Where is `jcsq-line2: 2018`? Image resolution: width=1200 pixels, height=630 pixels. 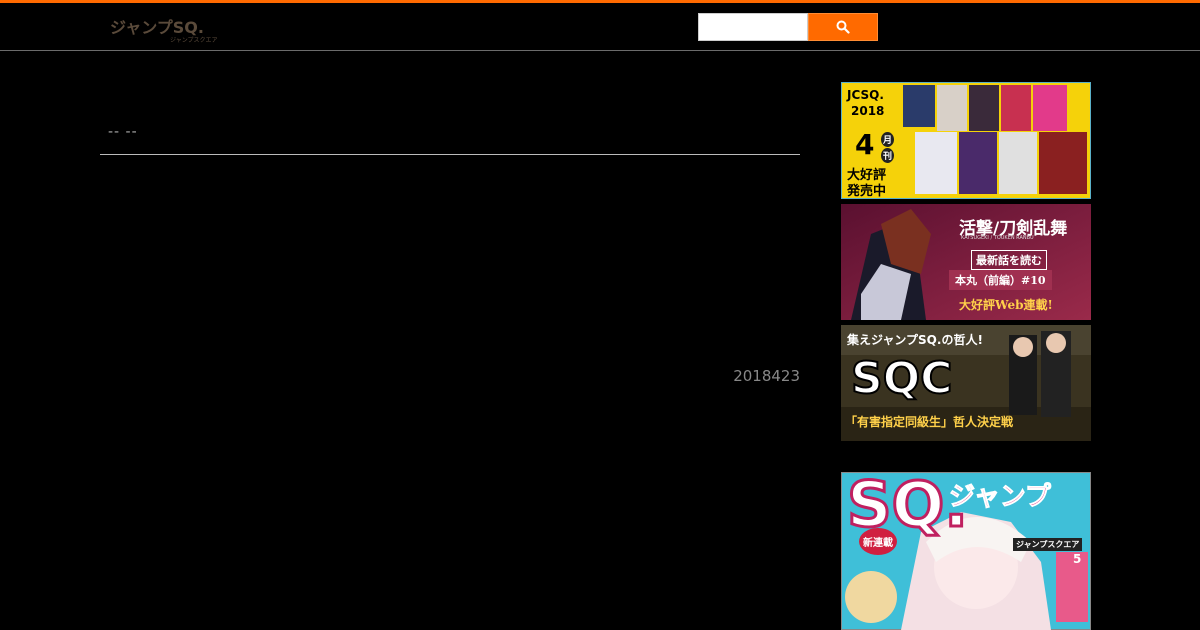 jcsq-line2: 2018 is located at coordinates (868, 111).